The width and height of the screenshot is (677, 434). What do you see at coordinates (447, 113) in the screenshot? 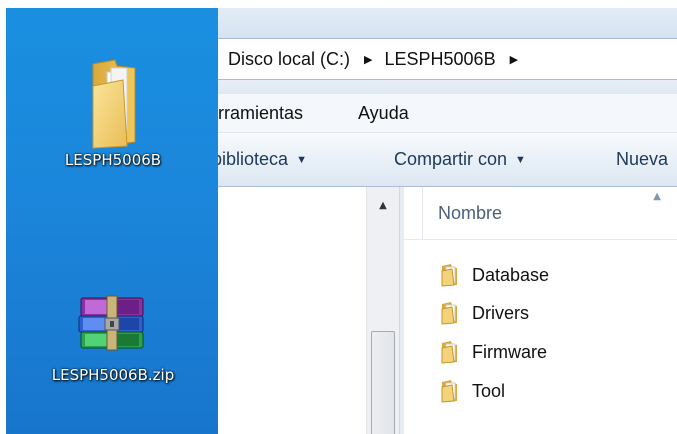
I see `menu-bar: rramientas Ayuda` at bounding box center [447, 113].